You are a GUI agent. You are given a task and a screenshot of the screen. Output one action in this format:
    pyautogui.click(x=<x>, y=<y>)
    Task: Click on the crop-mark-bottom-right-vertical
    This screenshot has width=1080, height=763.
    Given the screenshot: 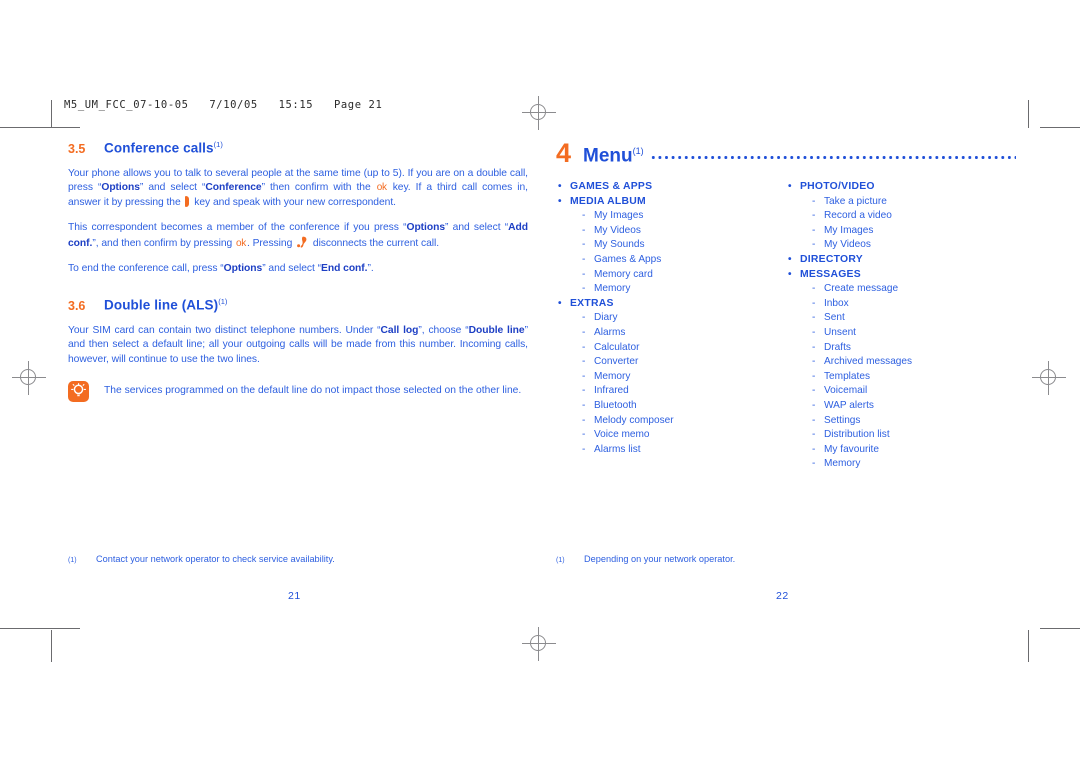 What is the action you would take?
    pyautogui.click(x=1028, y=646)
    